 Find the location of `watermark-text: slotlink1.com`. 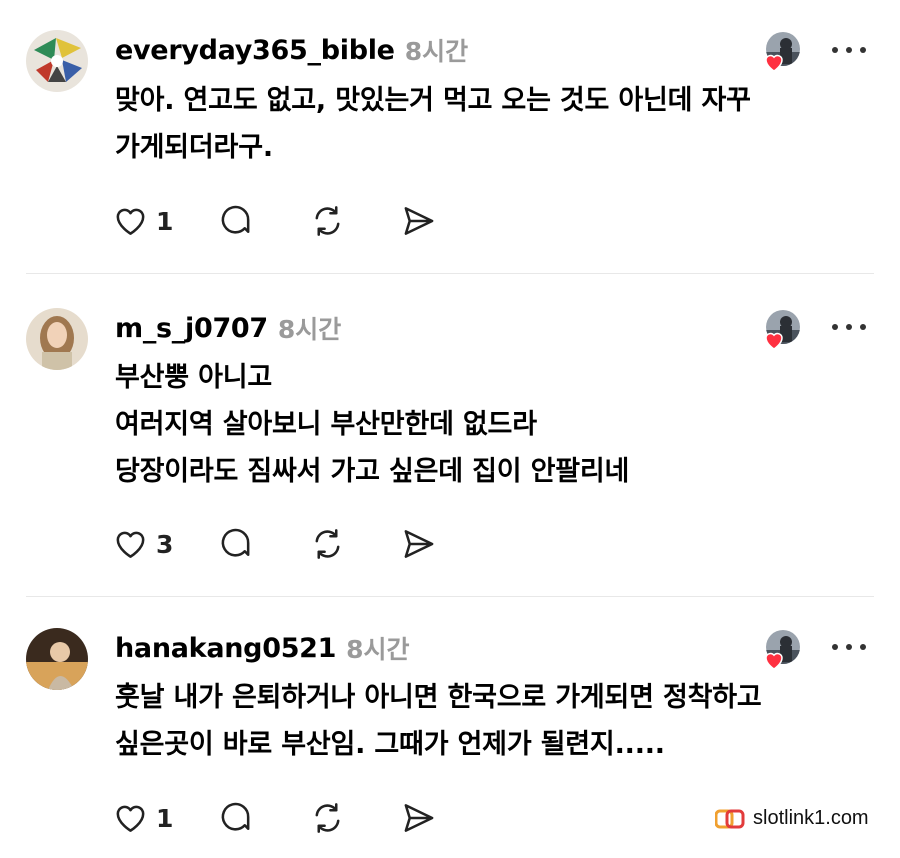

watermark-text: slotlink1.com is located at coordinates (811, 818).